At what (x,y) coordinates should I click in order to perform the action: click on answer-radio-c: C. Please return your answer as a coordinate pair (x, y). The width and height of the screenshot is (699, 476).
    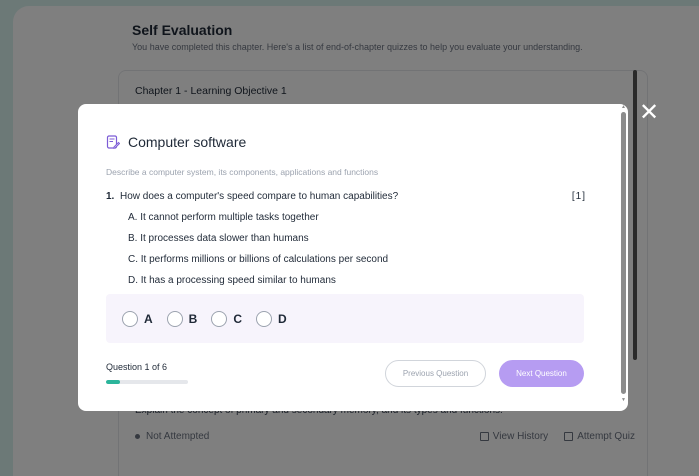
    Looking at the image, I should click on (227, 318).